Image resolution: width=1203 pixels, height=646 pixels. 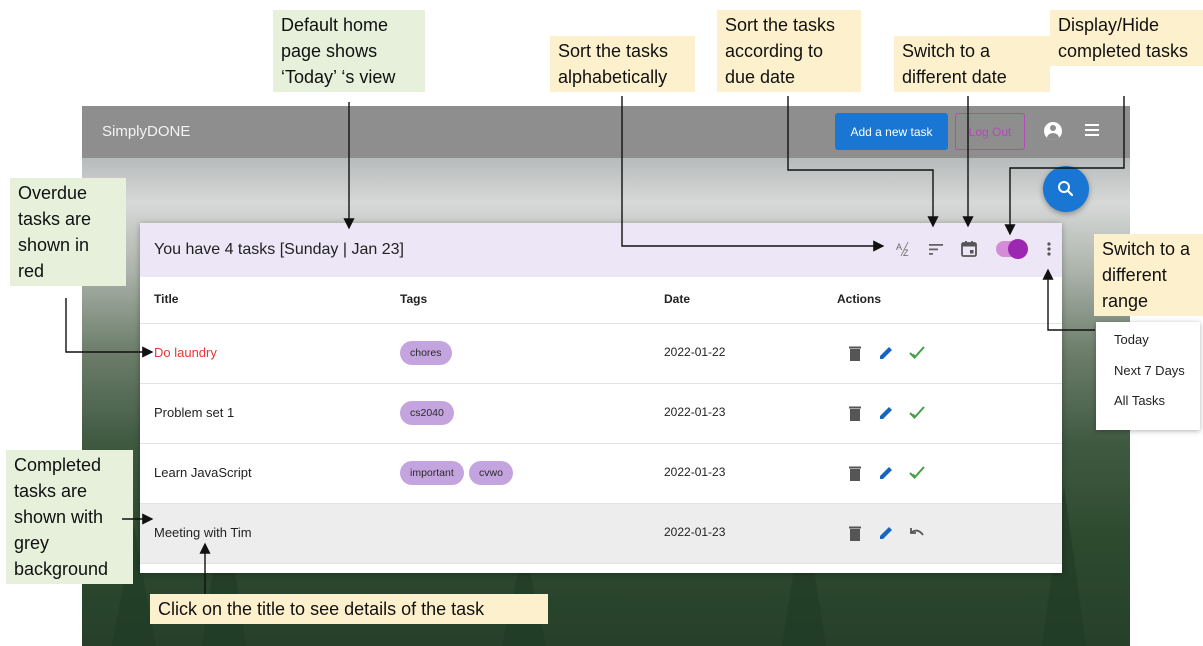 I want to click on task-count-title: You have 4 tasks [Sunday | Jan 23], so click(x=279, y=249).